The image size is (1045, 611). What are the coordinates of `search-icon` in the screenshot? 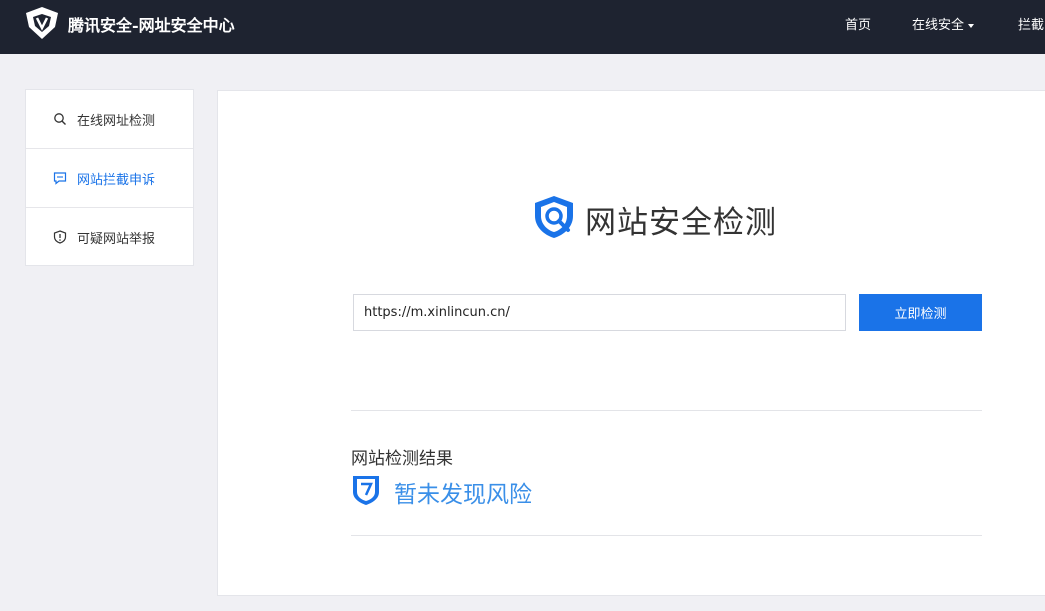 It's located at (60, 119).